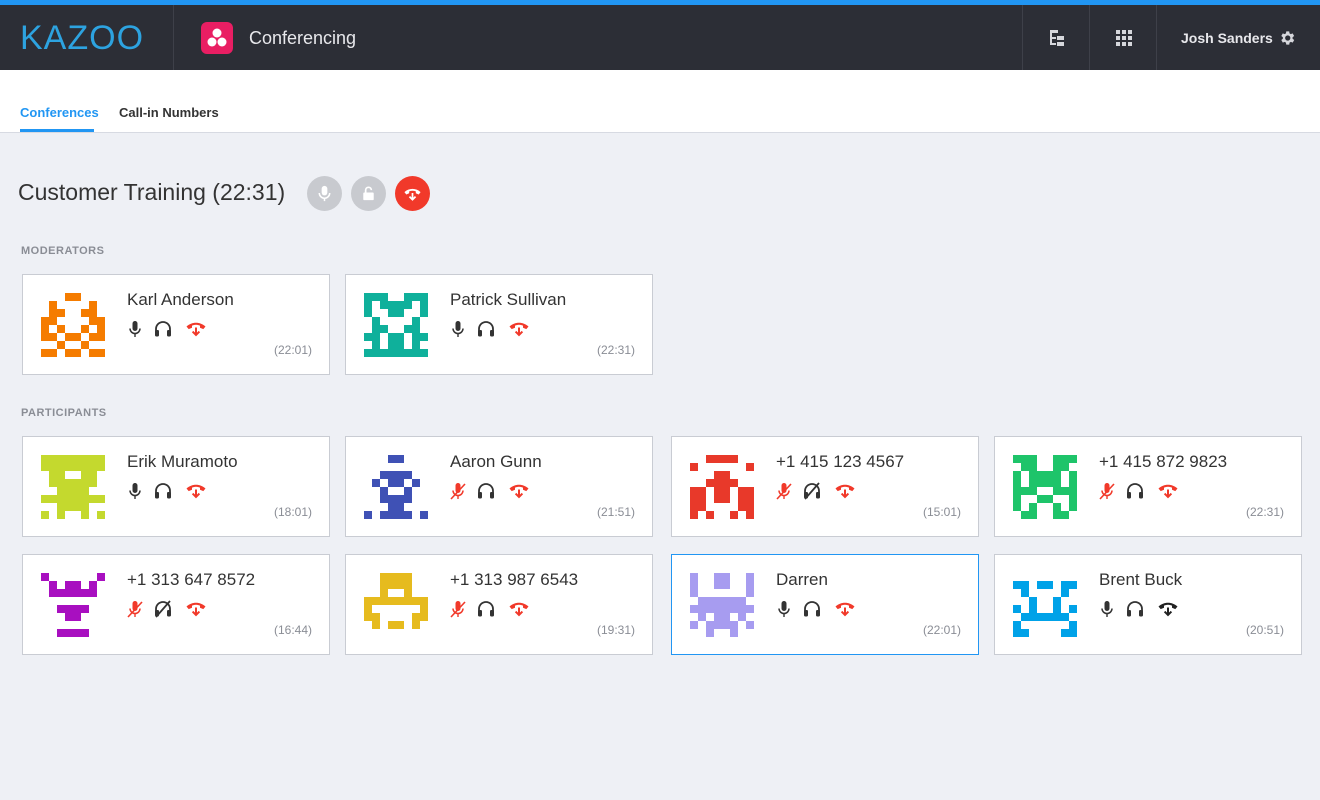 The height and width of the screenshot is (800, 1320). What do you see at coordinates (508, 299) in the screenshot?
I see `participant-name: Patrick Sullivan` at bounding box center [508, 299].